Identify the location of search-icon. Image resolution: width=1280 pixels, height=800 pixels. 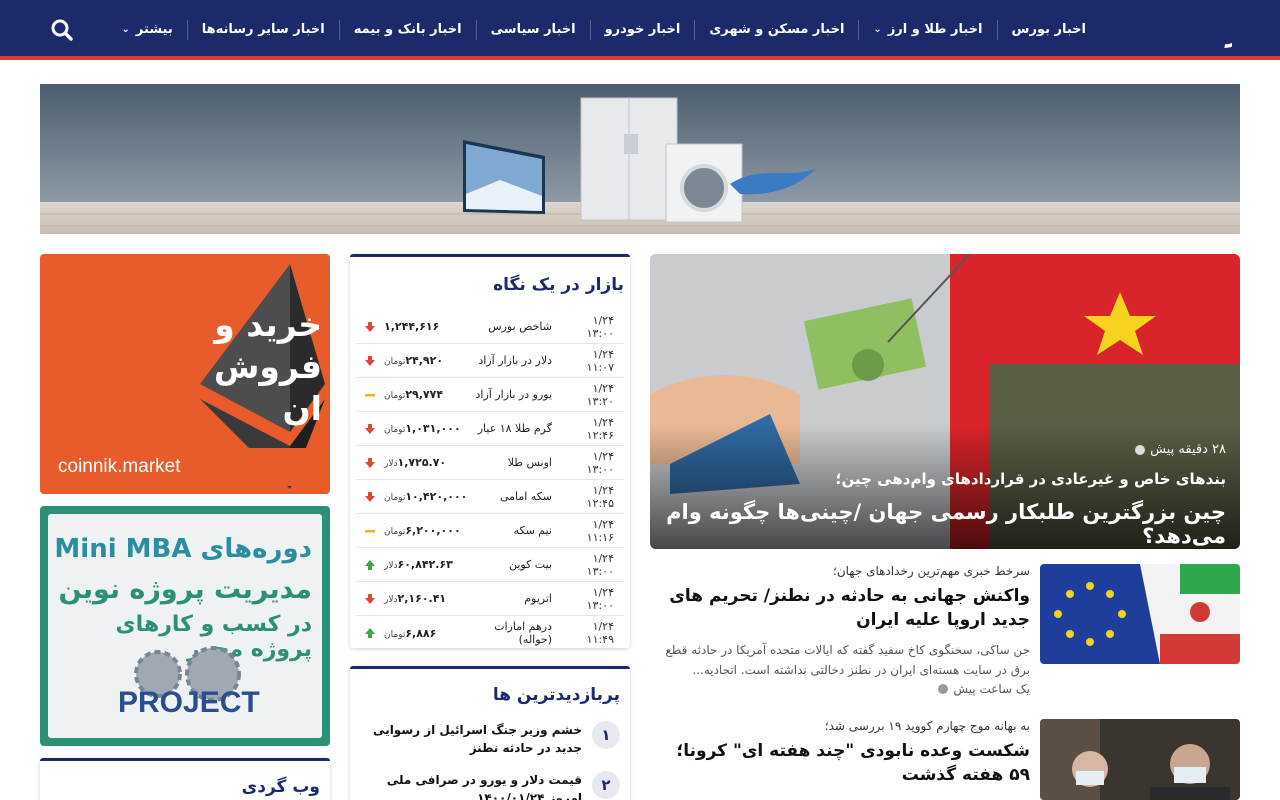
(62, 30).